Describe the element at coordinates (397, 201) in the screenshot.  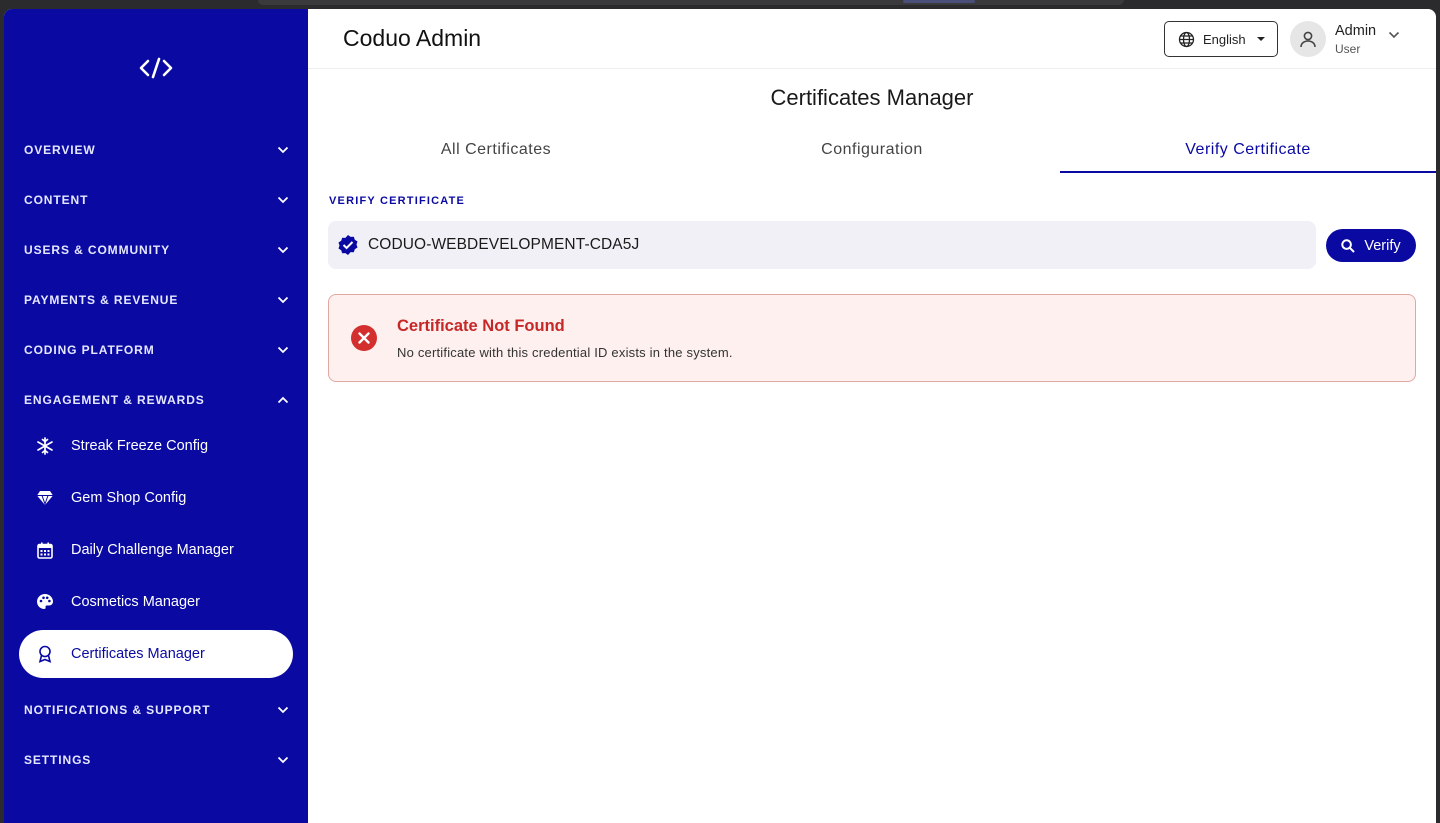
I see `verify-field-label: VERIFY CERTIFICATE` at that location.